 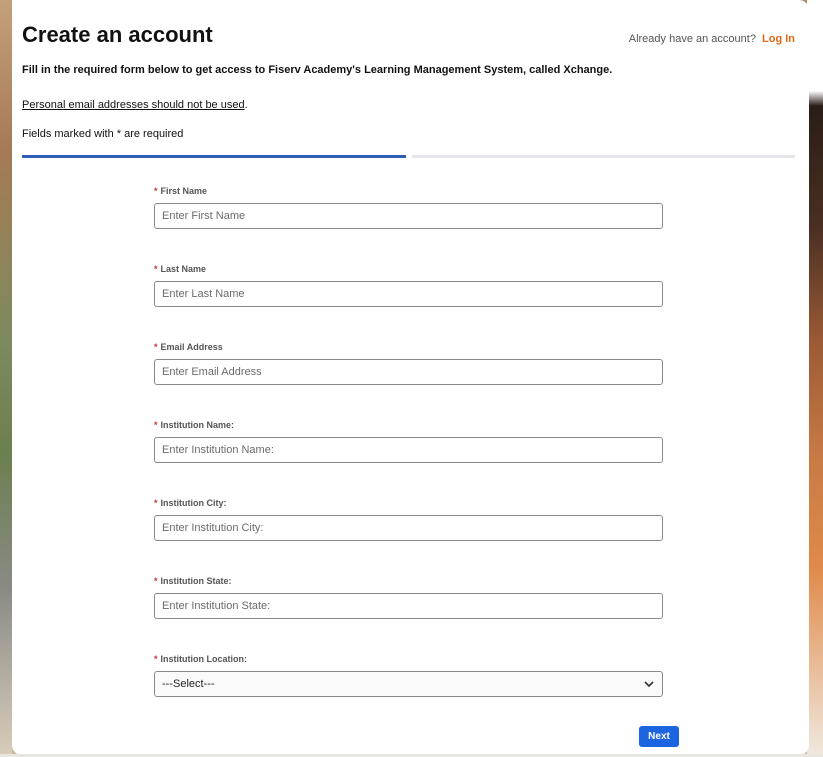 I want to click on institution-state-label: * Institution State:, so click(x=408, y=581).